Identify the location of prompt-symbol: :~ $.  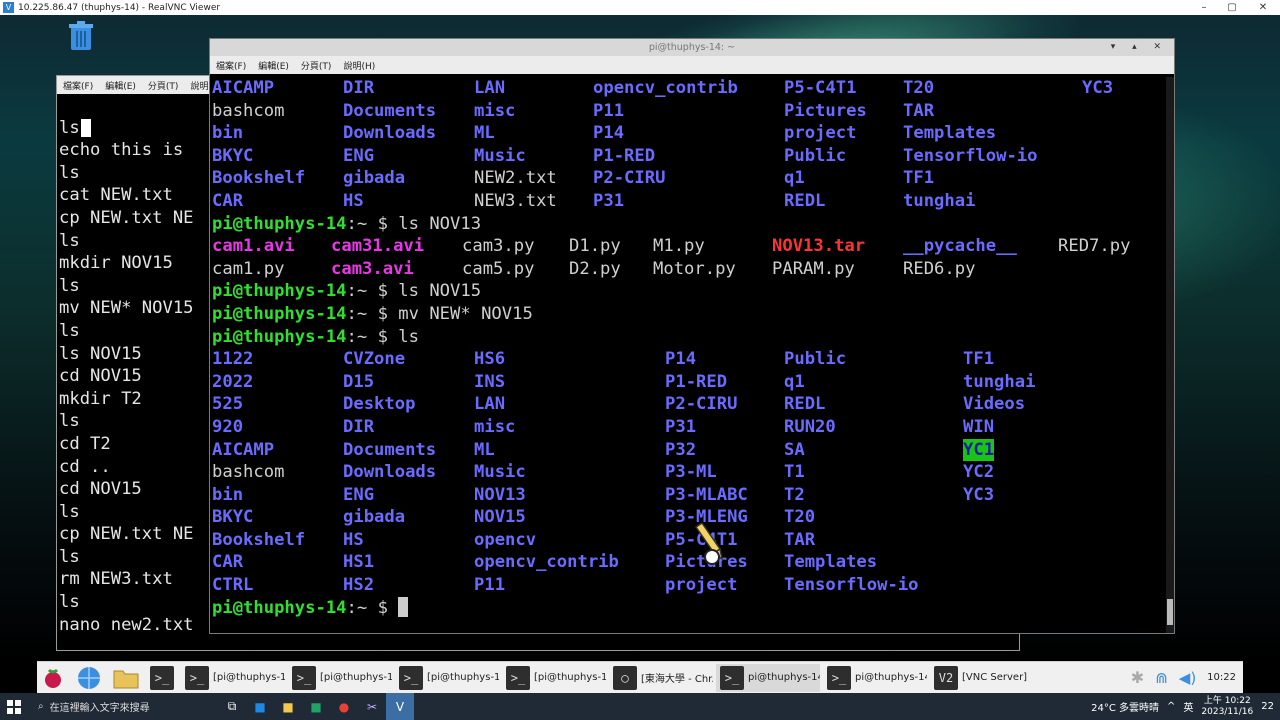
(372, 291).